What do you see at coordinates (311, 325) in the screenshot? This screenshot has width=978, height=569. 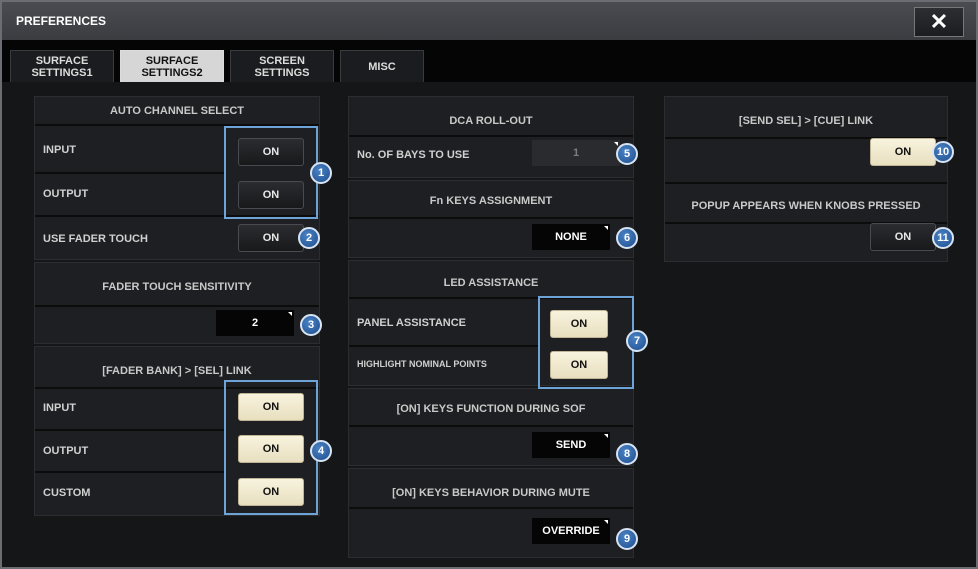 I see `callout-badge-3: 3` at bounding box center [311, 325].